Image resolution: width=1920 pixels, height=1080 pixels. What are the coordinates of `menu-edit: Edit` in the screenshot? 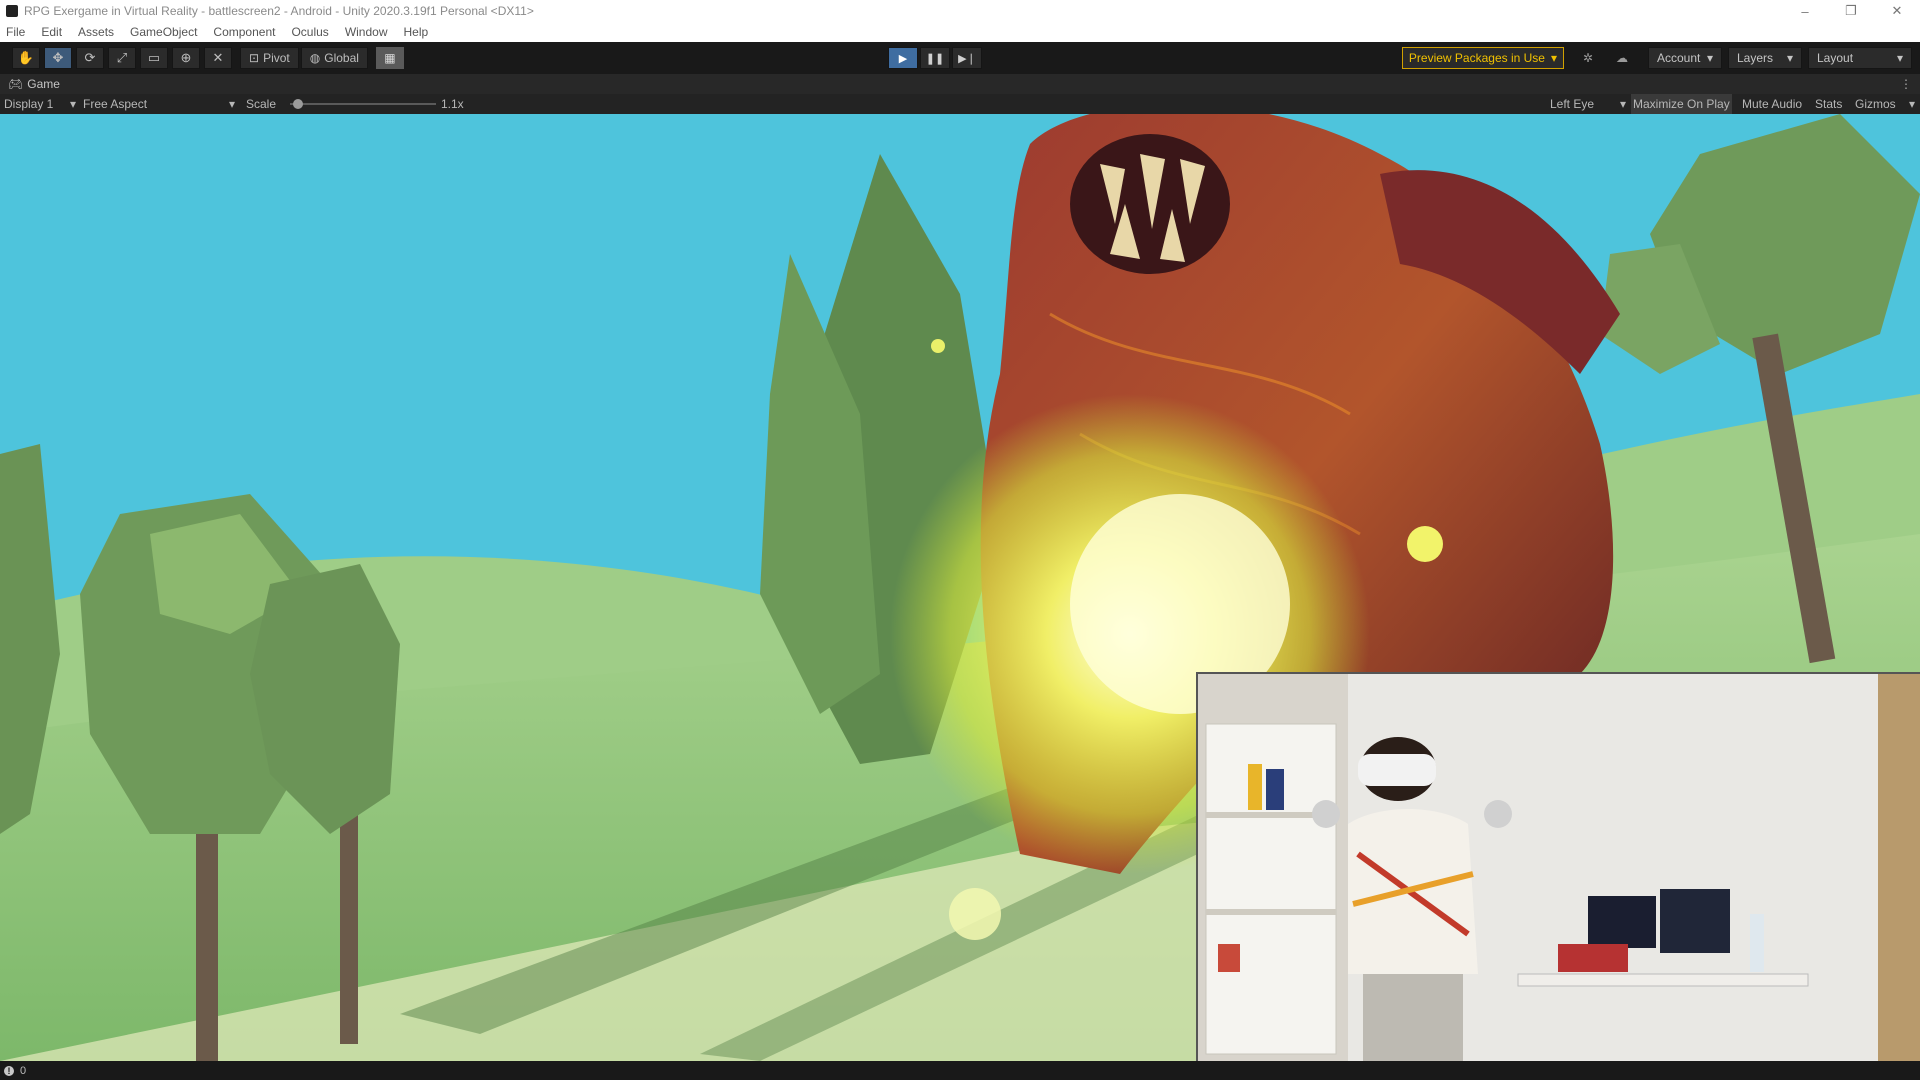 It's located at (51, 32).